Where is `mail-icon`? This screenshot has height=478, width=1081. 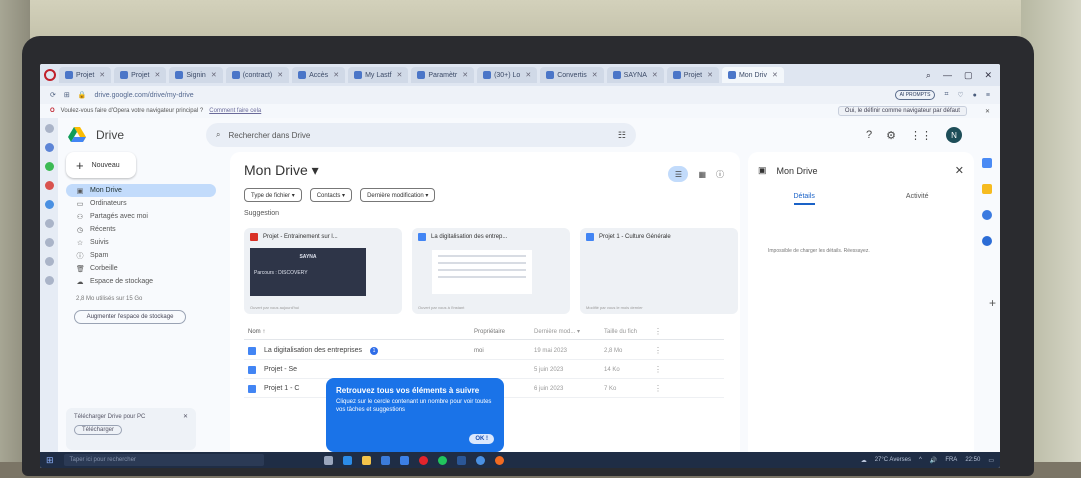 mail-icon is located at coordinates (404, 460).